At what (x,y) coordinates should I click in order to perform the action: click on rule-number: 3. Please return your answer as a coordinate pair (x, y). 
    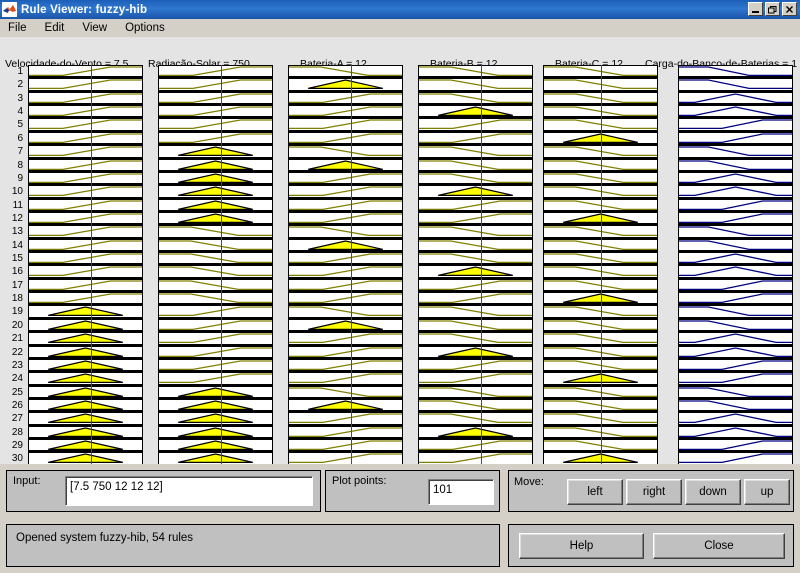
    Looking at the image, I should click on (20, 98).